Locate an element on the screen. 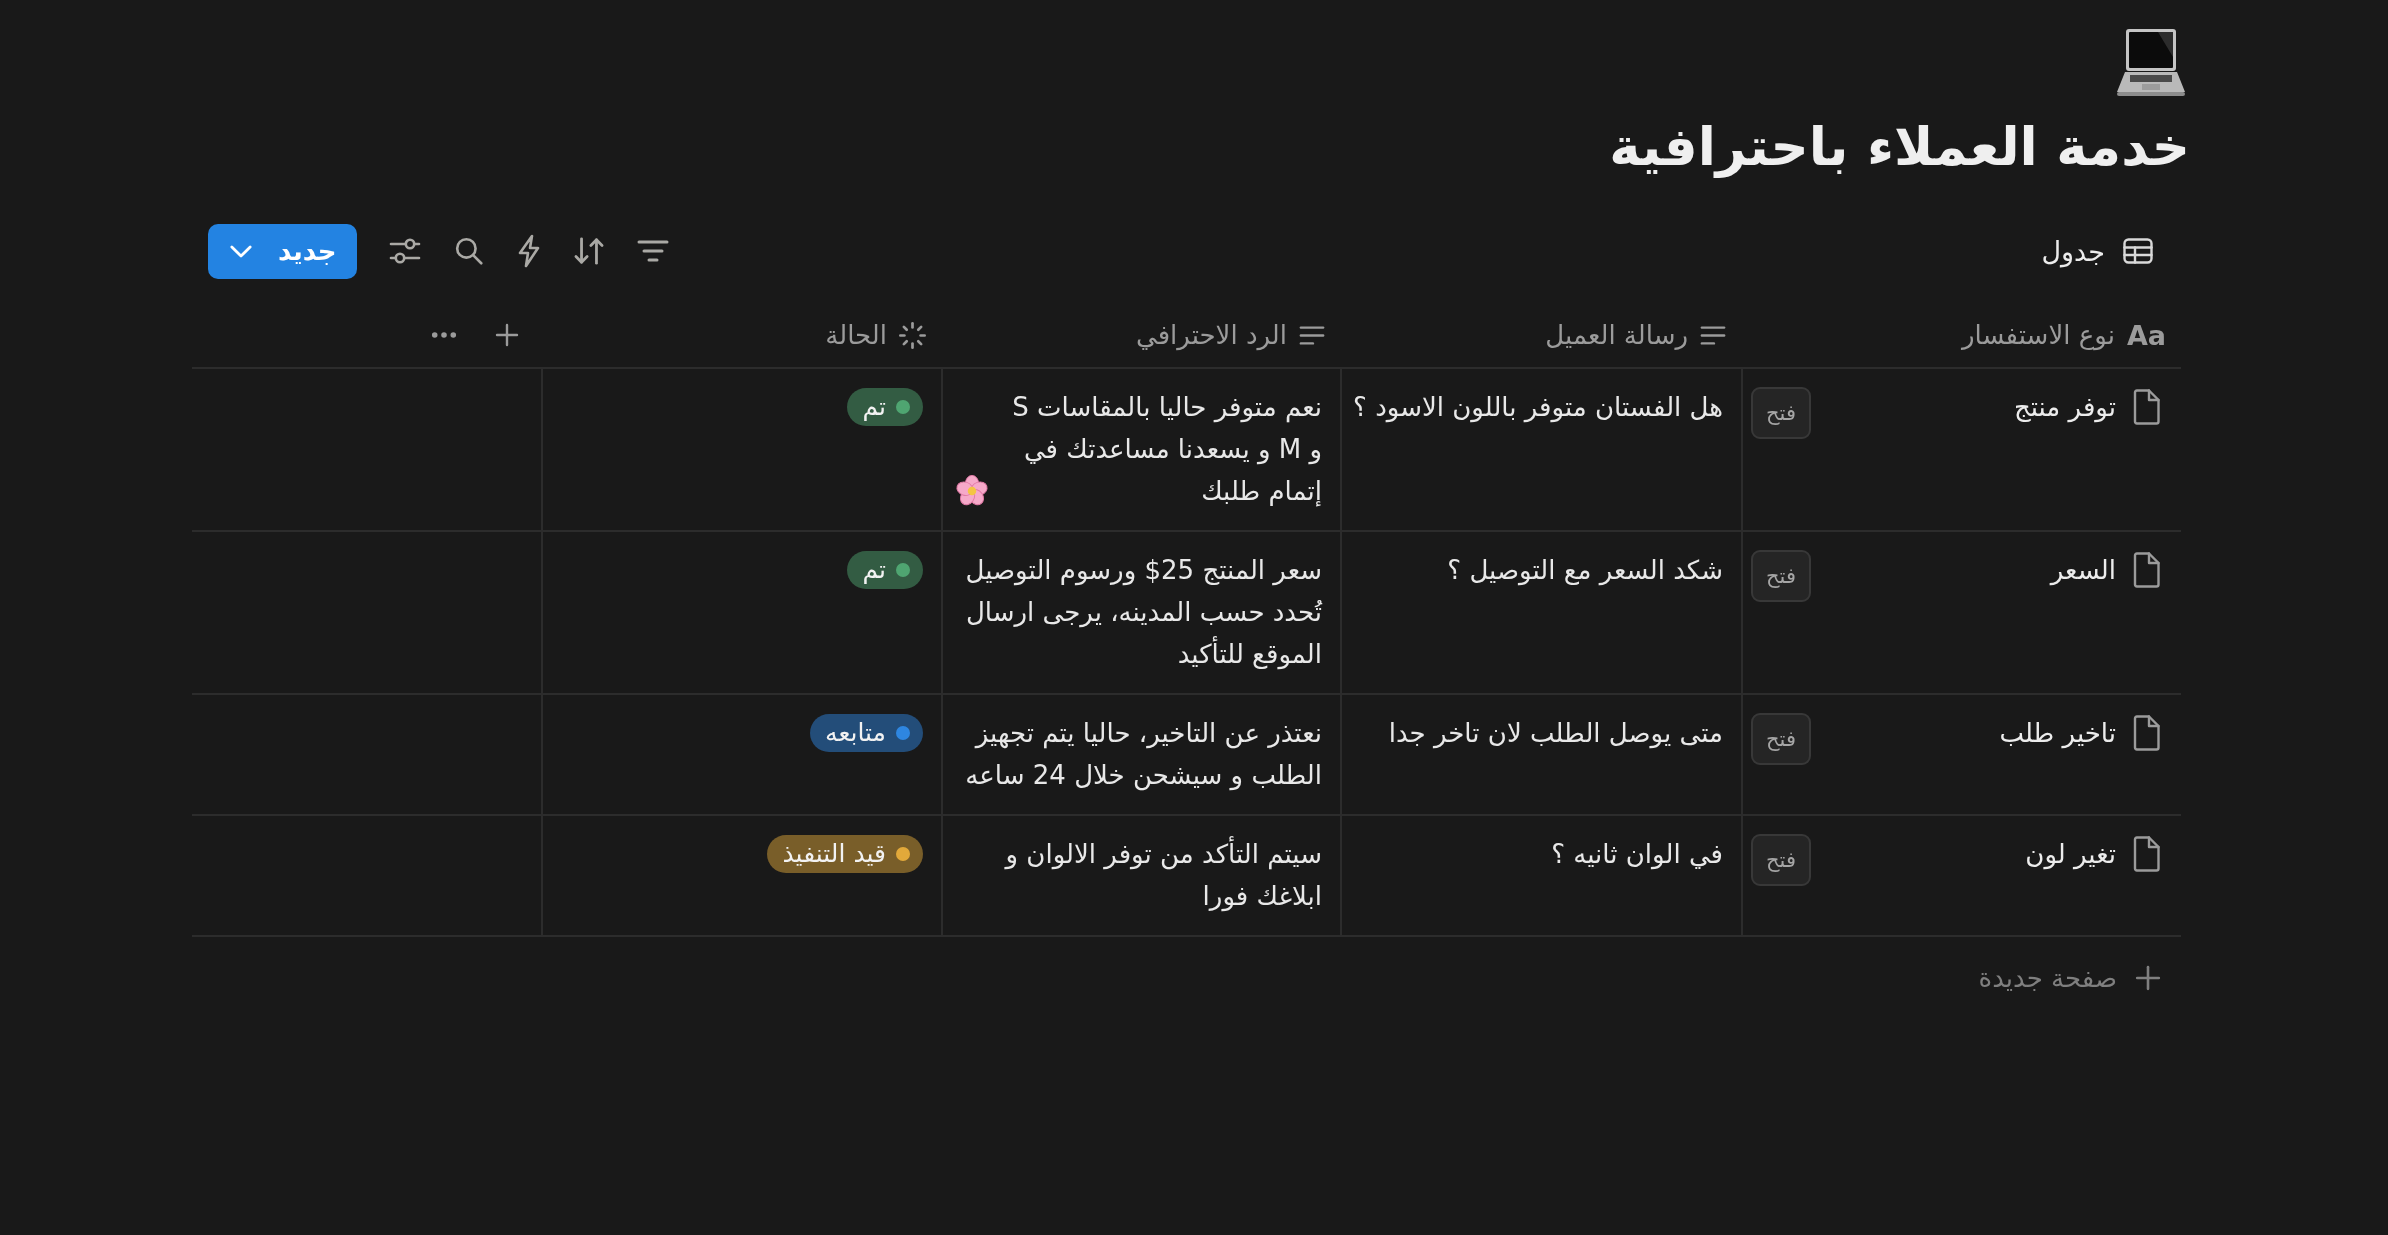 The width and height of the screenshot is (2388, 1235). row-title: تاخير طلب is located at coordinates (2057, 733).